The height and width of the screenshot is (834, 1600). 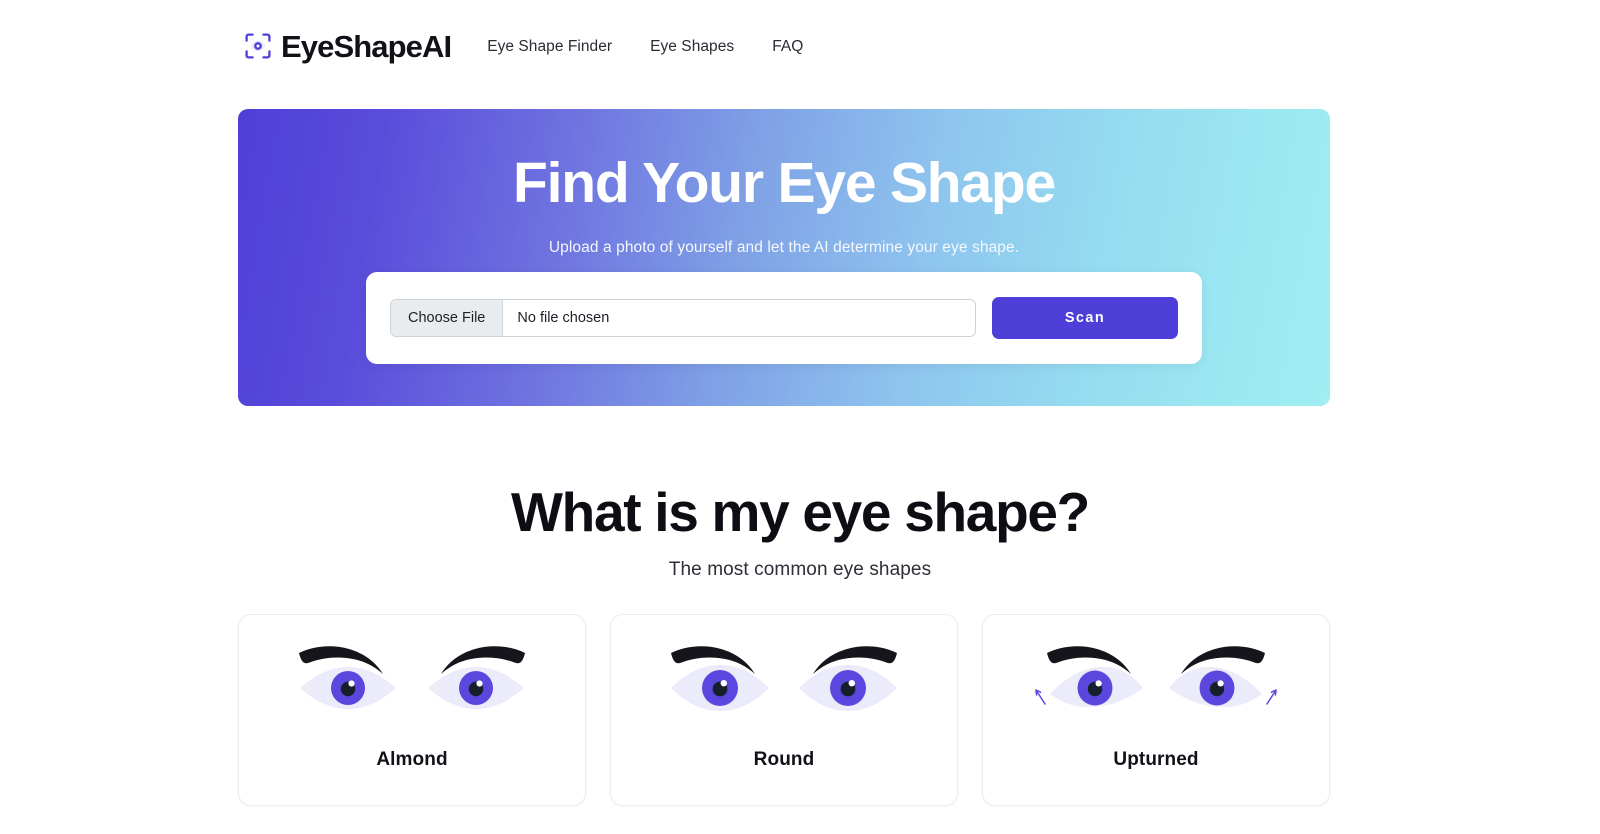 What do you see at coordinates (1085, 318) in the screenshot?
I see `scan-button: Scan` at bounding box center [1085, 318].